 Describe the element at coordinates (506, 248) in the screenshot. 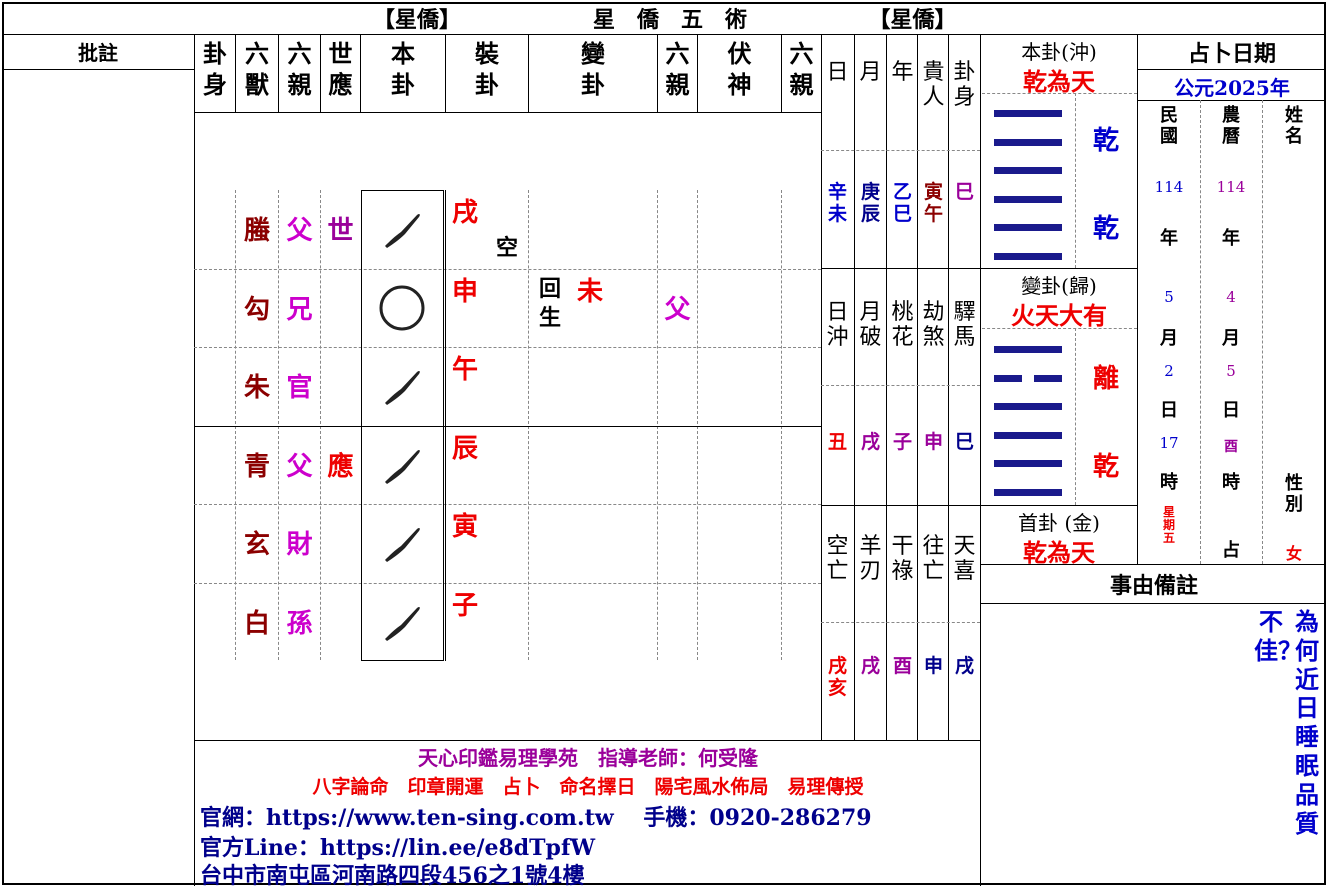

I see `row-empty-mark: 空` at that location.